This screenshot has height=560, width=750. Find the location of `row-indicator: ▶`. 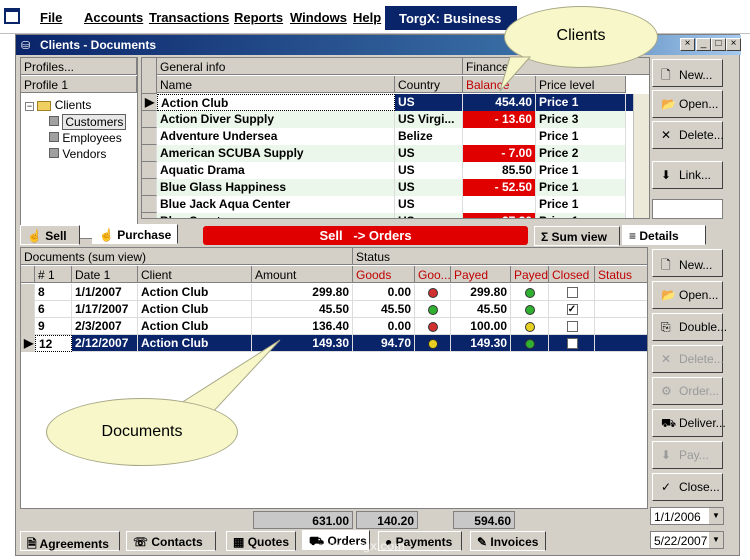

row-indicator: ▶ is located at coordinates (149, 102).